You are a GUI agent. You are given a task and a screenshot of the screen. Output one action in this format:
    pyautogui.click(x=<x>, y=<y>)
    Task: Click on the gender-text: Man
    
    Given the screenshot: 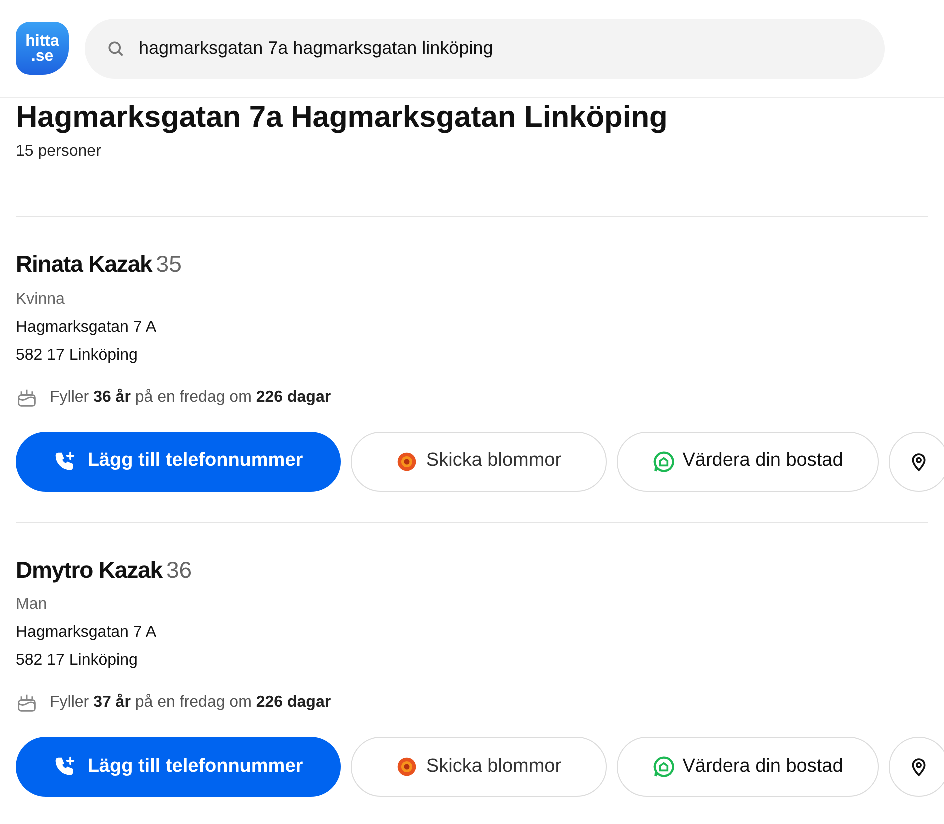 What is the action you would take?
    pyautogui.click(x=32, y=605)
    